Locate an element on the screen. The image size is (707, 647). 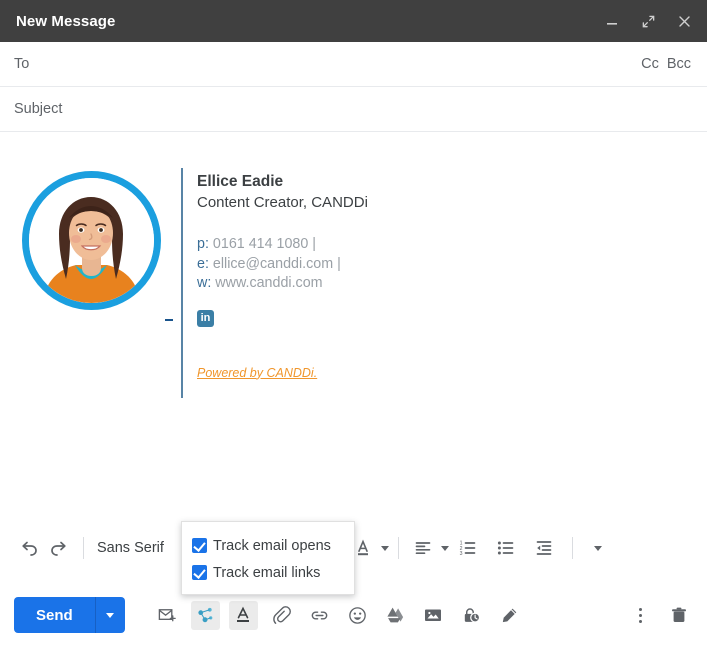
confidential-mode-icon is located at coordinates (472, 615).